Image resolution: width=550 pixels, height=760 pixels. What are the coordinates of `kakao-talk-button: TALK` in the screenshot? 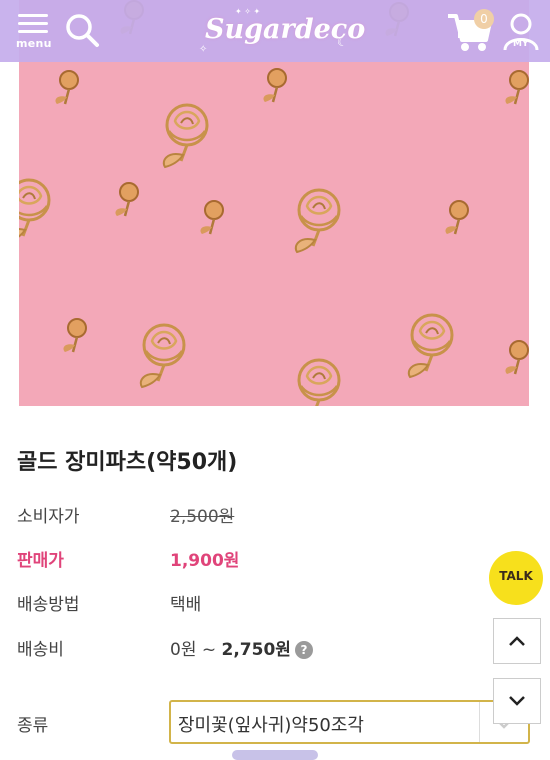 It's located at (516, 578).